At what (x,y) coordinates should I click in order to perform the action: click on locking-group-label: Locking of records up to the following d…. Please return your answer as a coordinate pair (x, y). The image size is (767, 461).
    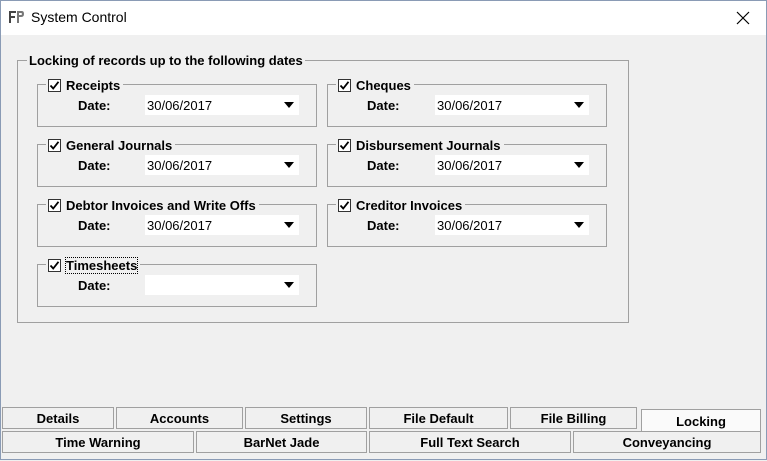
    Looking at the image, I should click on (166, 60).